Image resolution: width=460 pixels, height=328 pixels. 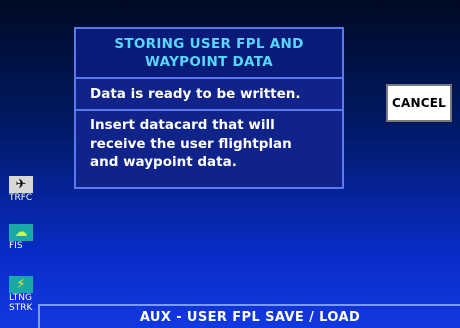 I want to click on instruction-line3: and waypoint data., so click(x=163, y=162).